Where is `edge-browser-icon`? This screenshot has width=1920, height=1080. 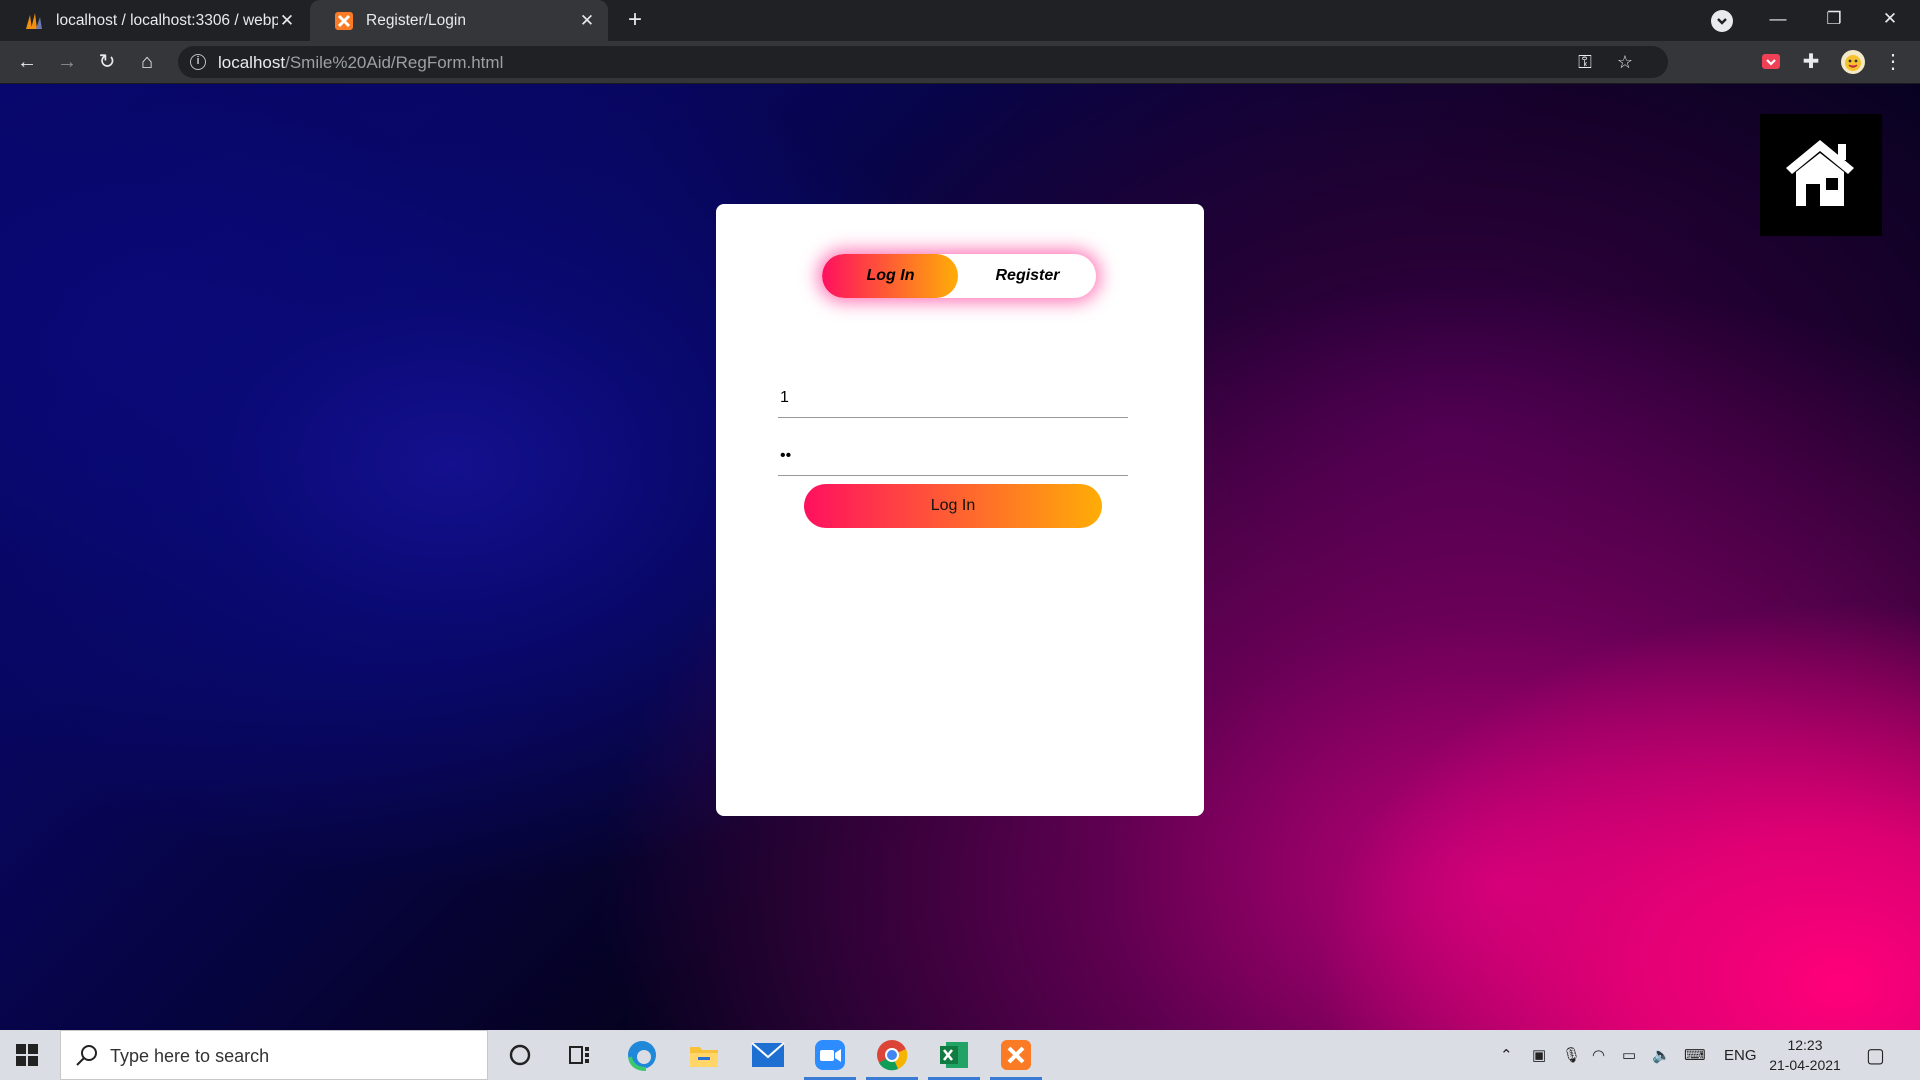
edge-browser-icon is located at coordinates (642, 1055).